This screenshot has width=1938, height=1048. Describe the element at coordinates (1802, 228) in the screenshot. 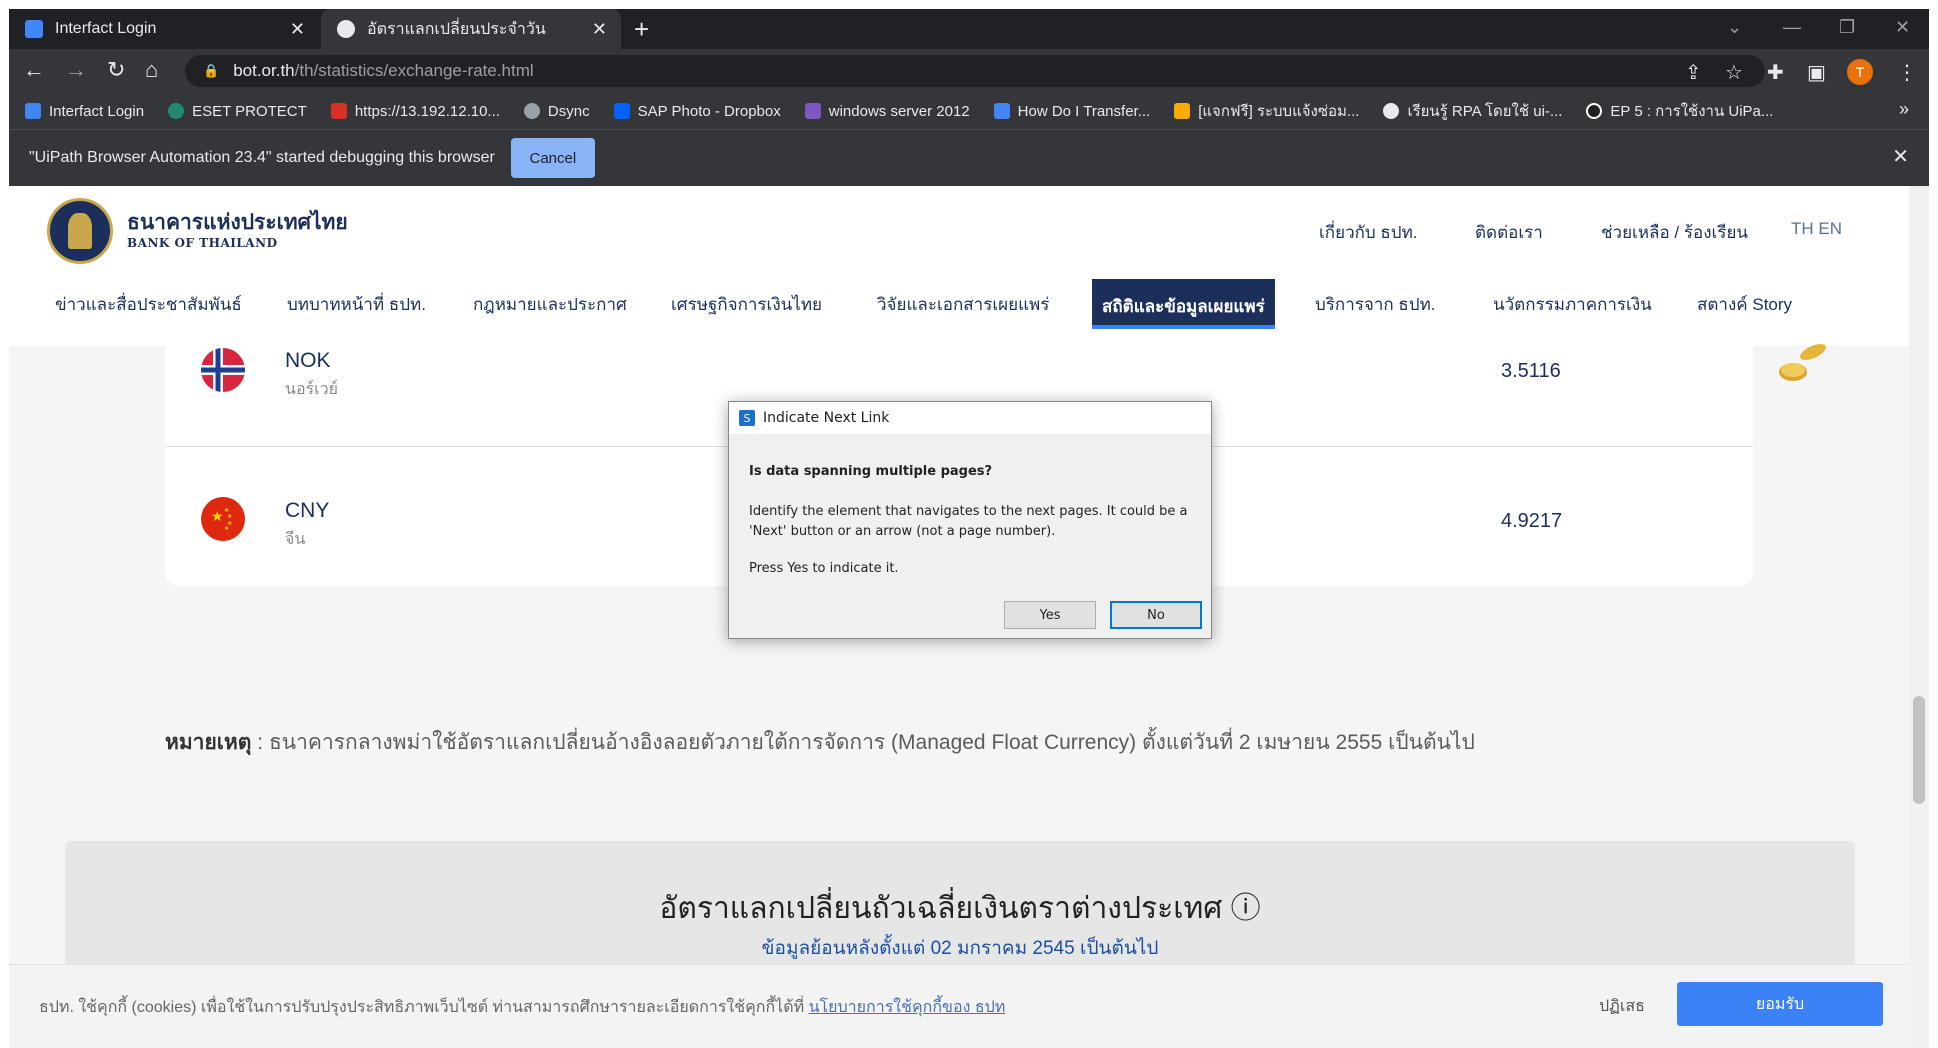

I see `lang-th: TH` at that location.